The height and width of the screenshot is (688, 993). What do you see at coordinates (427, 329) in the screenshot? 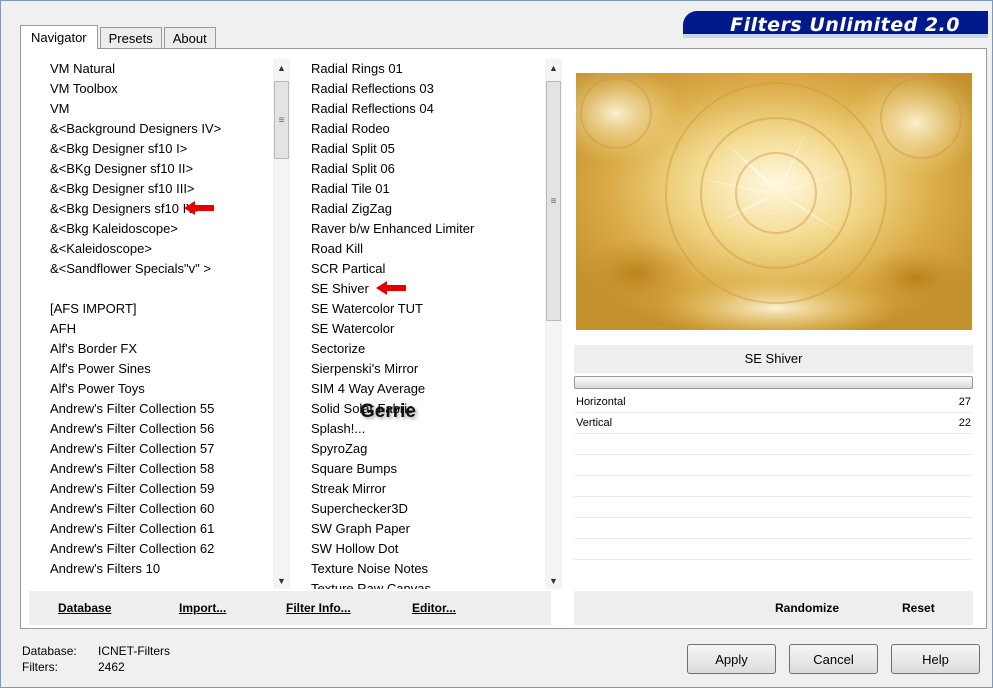
I see `filter-item: SE Watercolor` at bounding box center [427, 329].